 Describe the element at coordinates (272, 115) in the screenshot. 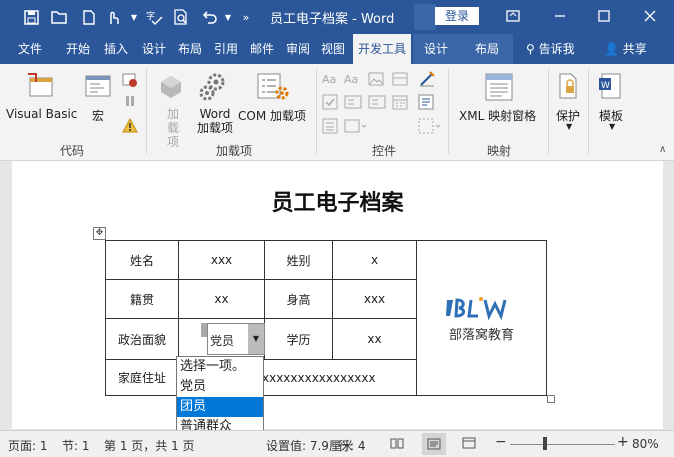

I see `com-addins-button: COM 加载项` at that location.